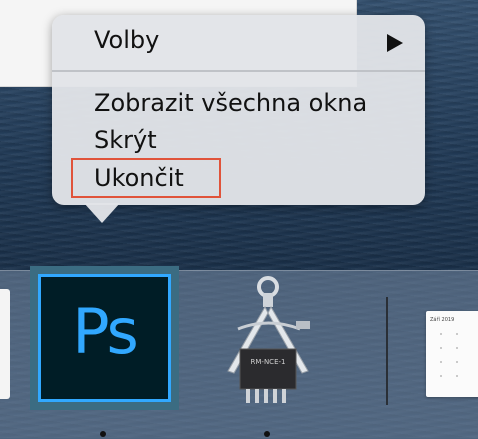 The image size is (478, 439). I want to click on photoshop-dock-icon: Ps, so click(104, 338).